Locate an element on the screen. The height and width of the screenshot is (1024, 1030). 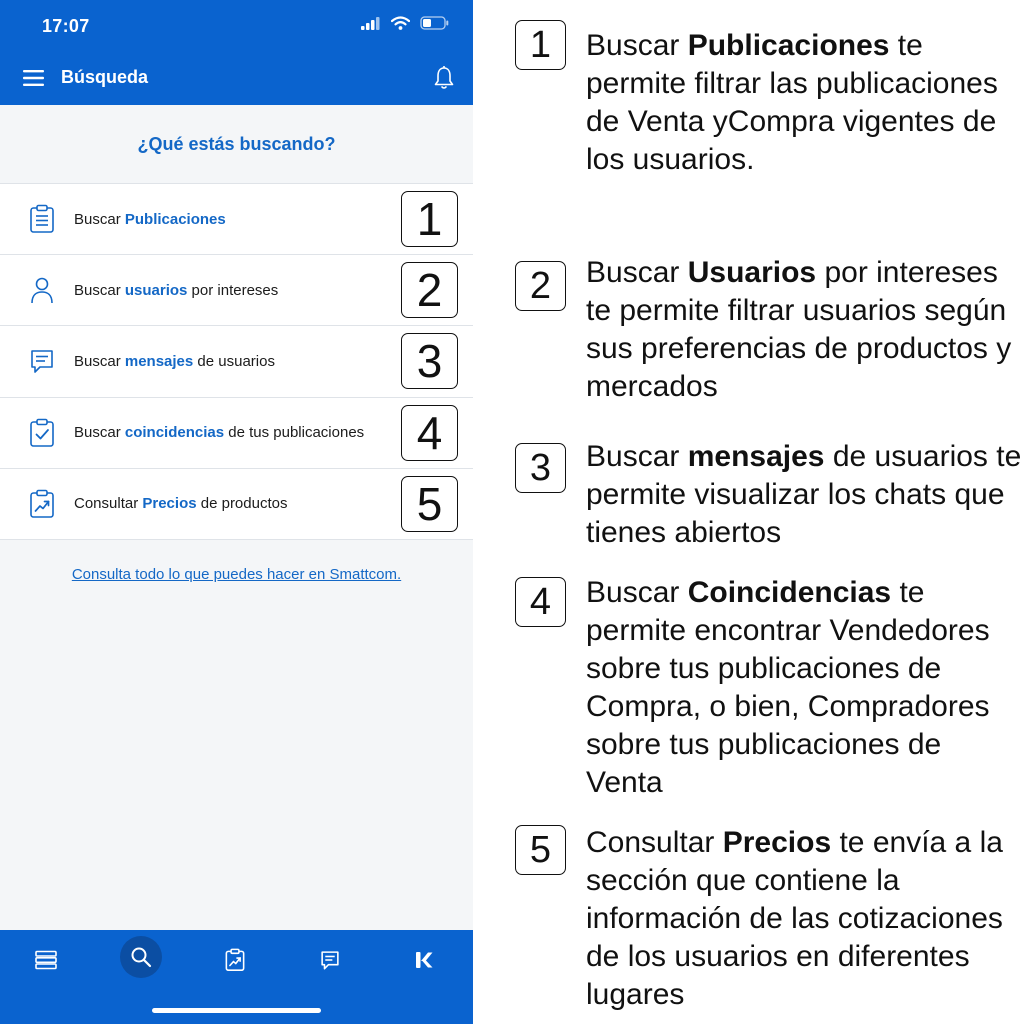
option-label: Consultar Precios de productos is located at coordinates (181, 504).